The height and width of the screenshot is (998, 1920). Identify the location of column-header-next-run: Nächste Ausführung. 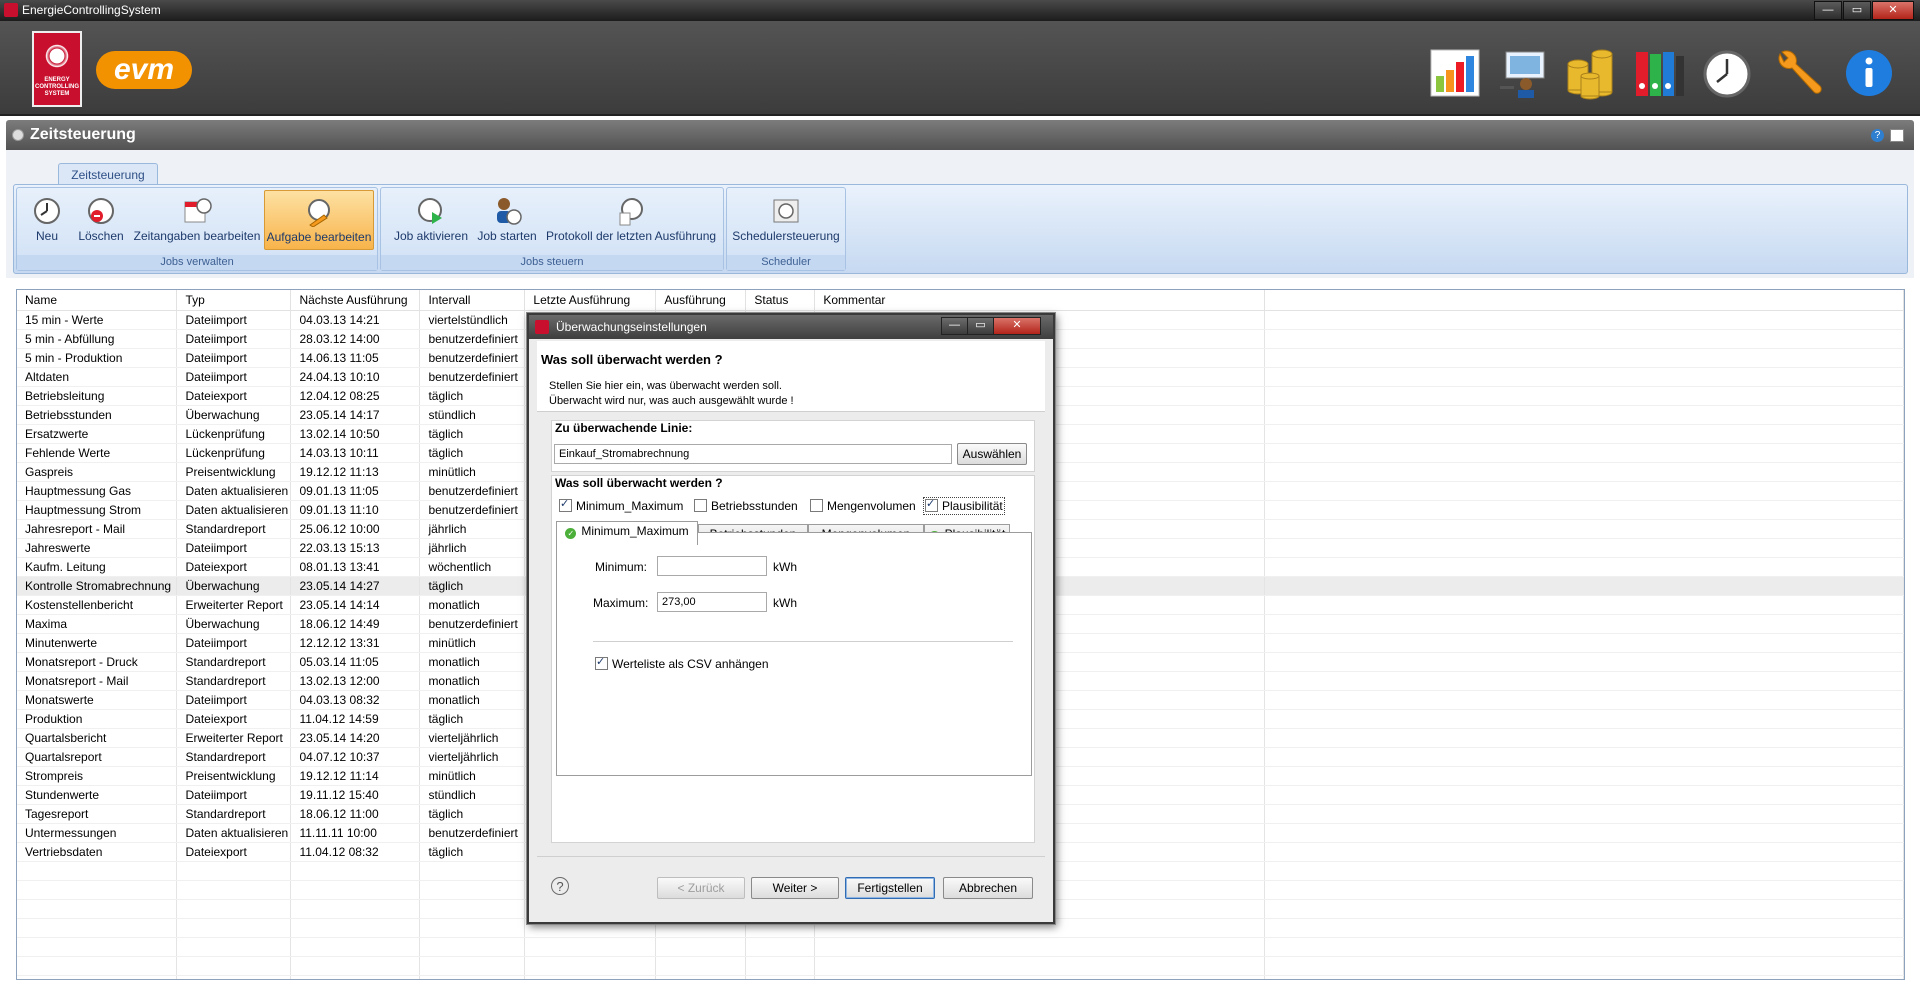
(355, 300).